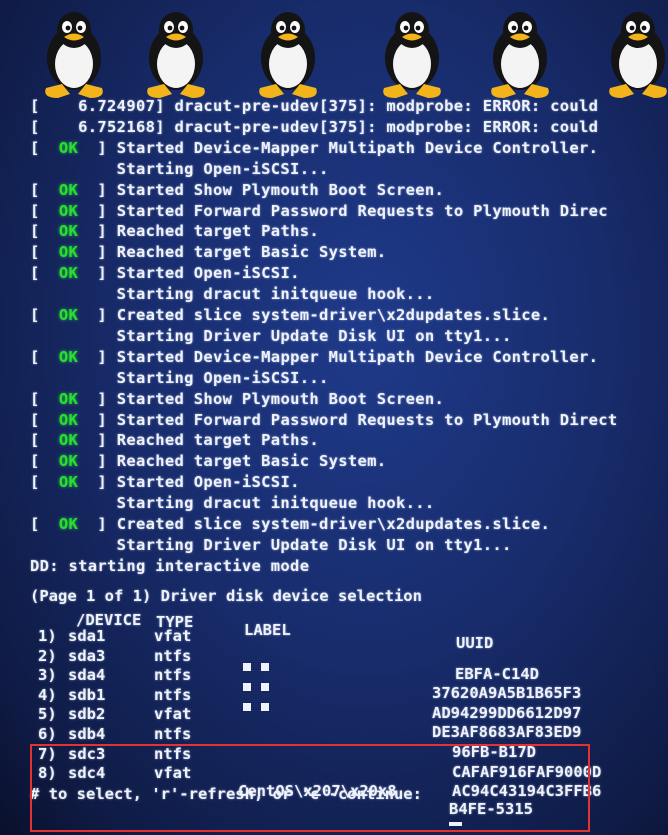  I want to click on device-name: sda1, so click(87, 636).